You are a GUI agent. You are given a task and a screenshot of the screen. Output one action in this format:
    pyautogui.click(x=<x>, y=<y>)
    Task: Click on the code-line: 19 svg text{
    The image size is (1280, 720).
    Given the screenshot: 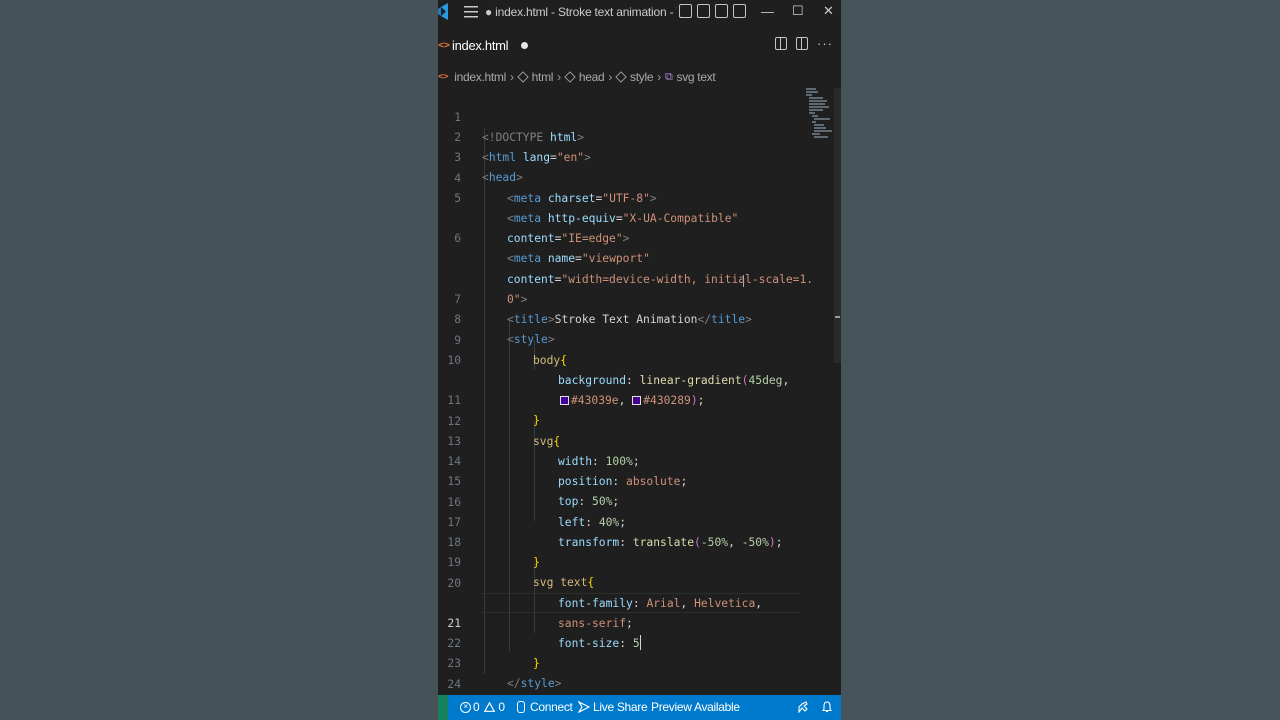 What is the action you would take?
    pyautogui.click(x=639, y=561)
    